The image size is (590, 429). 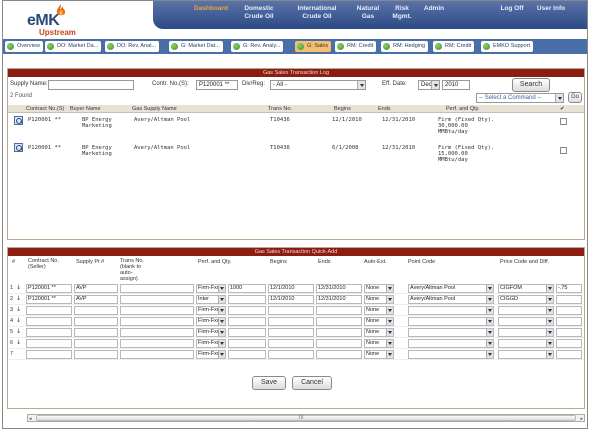 What do you see at coordinates (512, 9) in the screenshot?
I see `nav-log-off: Log Off` at bounding box center [512, 9].